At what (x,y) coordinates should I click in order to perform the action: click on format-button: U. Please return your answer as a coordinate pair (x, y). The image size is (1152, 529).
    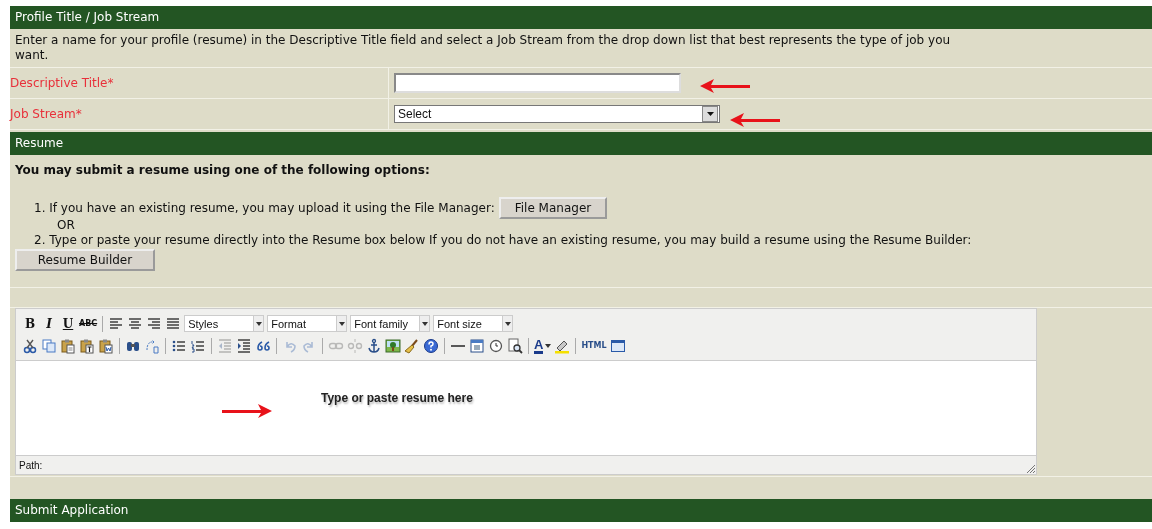
    Looking at the image, I should click on (68, 323).